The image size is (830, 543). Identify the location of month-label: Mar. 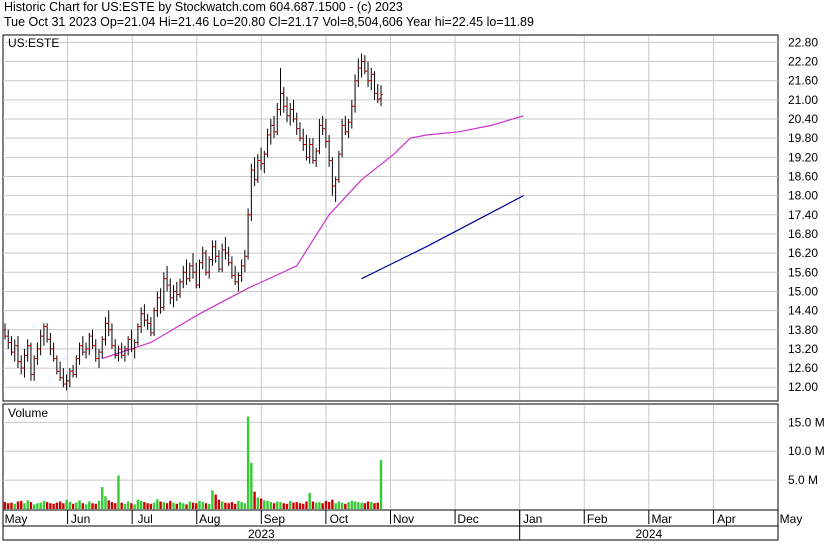
(661, 519).